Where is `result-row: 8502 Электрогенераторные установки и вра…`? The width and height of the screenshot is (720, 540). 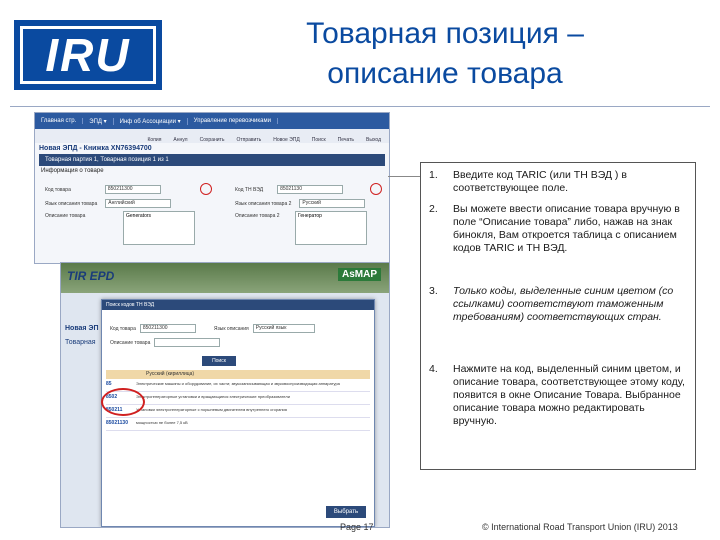 result-row: 8502 Электрогенераторные установки и вра… is located at coordinates (238, 399).